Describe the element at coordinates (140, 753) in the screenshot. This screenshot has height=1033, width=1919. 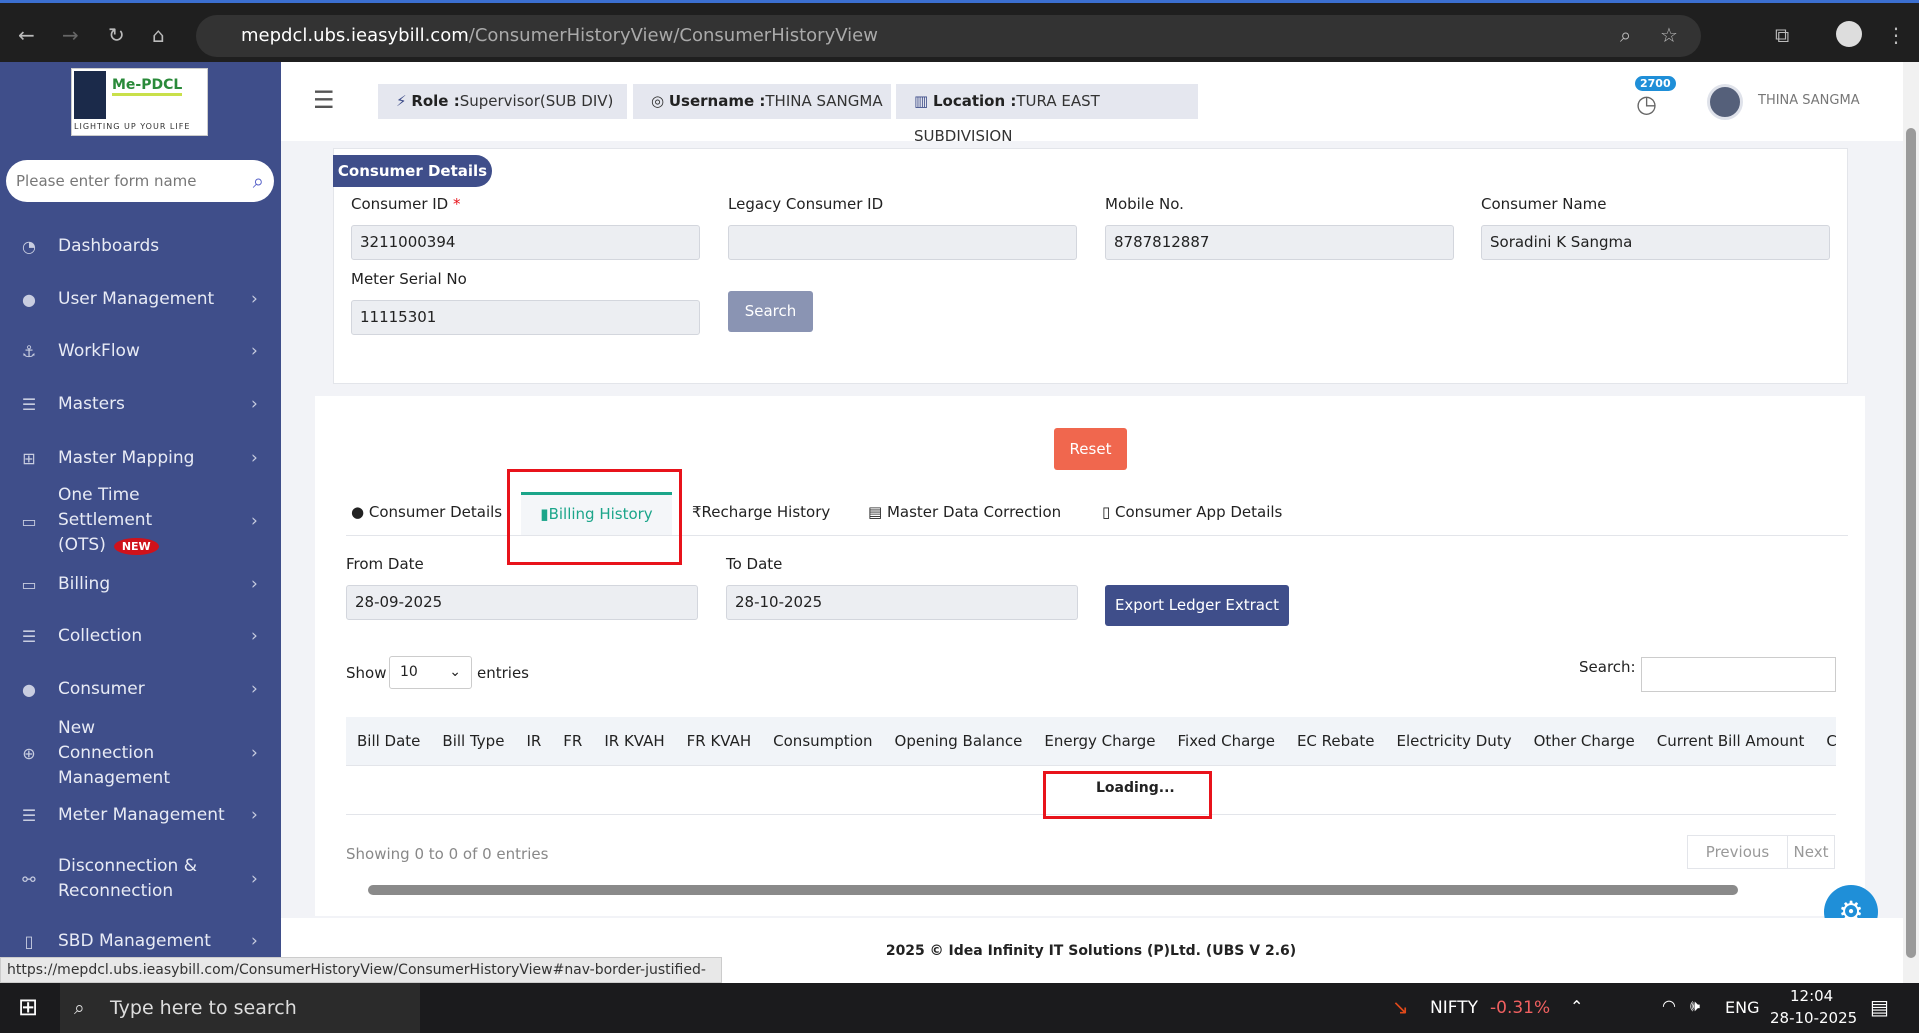
I see `sidebar-item-new-connection: ⊕ New Connection Management ›` at that location.